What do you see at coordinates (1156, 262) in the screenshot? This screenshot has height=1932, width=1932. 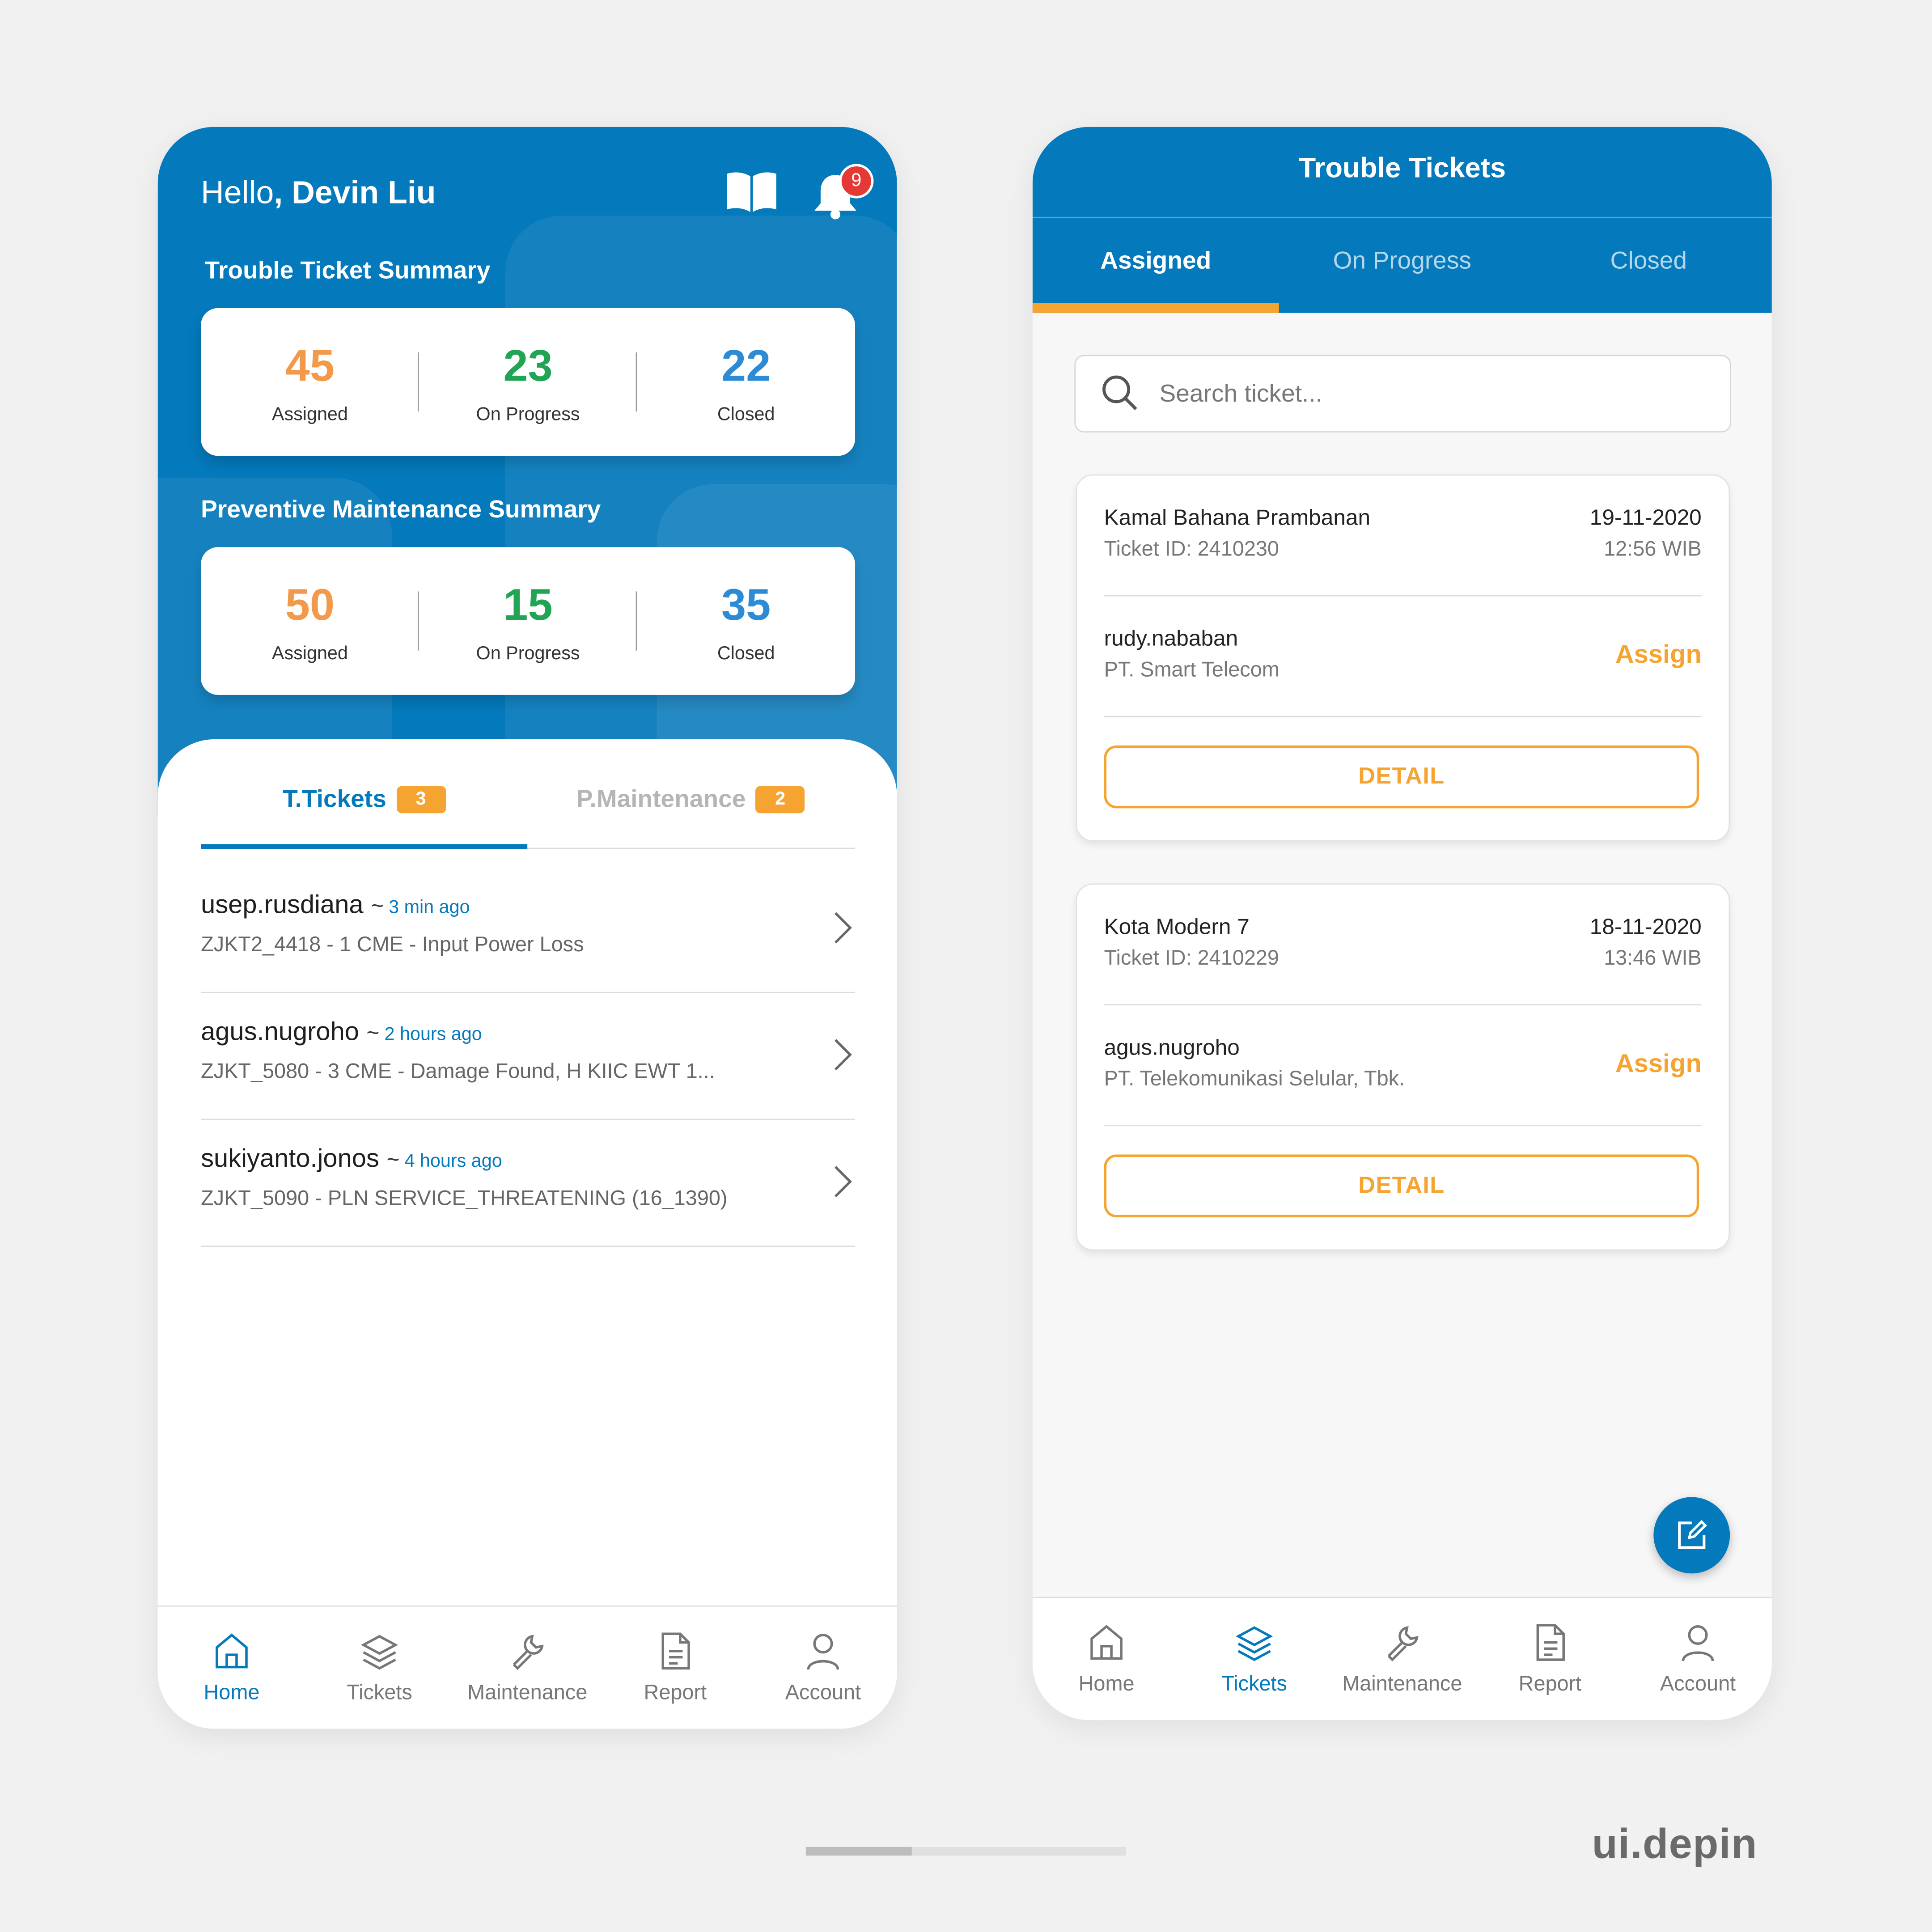 I see `tab-assigned: Assigned` at bounding box center [1156, 262].